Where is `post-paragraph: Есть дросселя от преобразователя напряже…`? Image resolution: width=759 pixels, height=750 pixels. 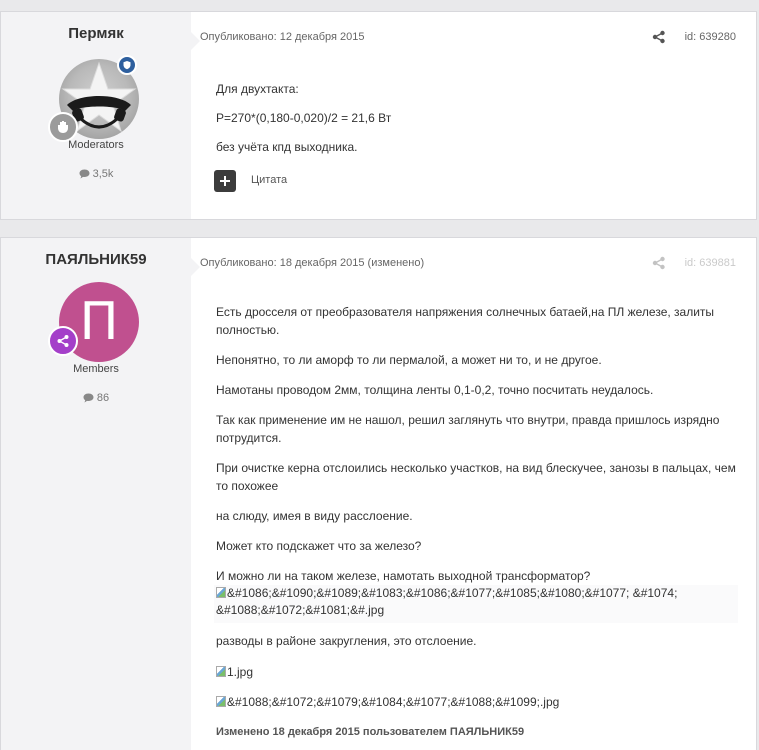 post-paragraph: Есть дросселя от преобразователя напряже… is located at coordinates (465, 321).